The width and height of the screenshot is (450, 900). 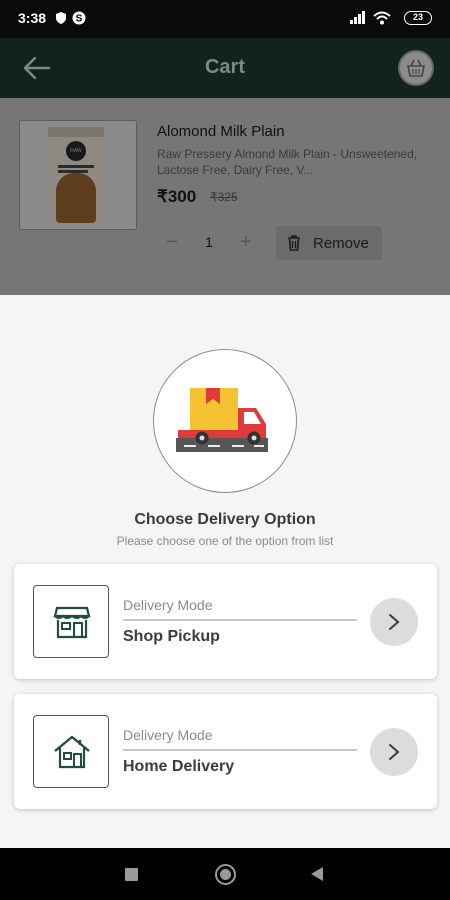 What do you see at coordinates (222, 420) in the screenshot?
I see `delivery-truck-icon` at bounding box center [222, 420].